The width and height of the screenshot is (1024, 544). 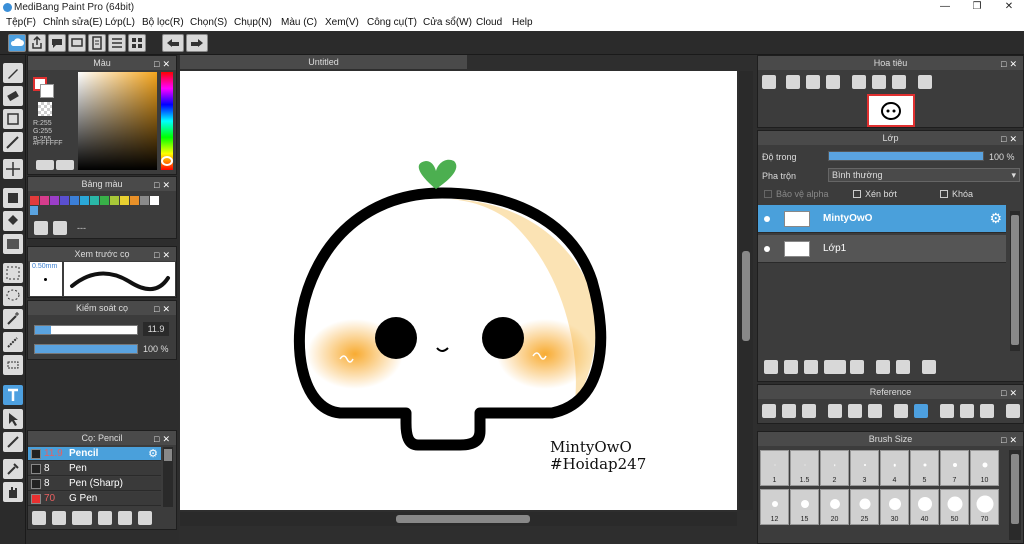 I want to click on brush-list-scroll-thumb, so click(x=168, y=455).